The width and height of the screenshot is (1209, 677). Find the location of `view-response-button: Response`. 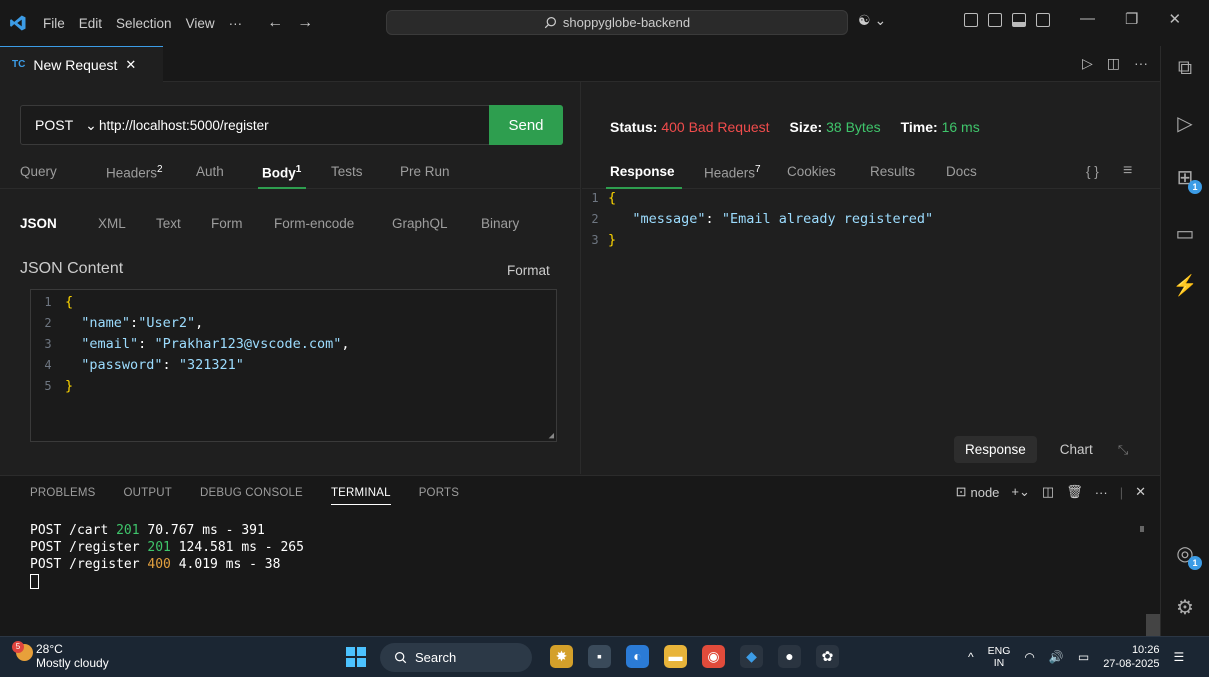

view-response-button: Response is located at coordinates (995, 449).